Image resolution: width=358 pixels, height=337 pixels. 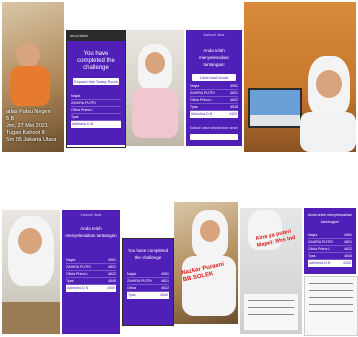 What do you see at coordinates (96, 36) in the screenshot?
I see `browser-bar: about:blank` at bounding box center [96, 36].